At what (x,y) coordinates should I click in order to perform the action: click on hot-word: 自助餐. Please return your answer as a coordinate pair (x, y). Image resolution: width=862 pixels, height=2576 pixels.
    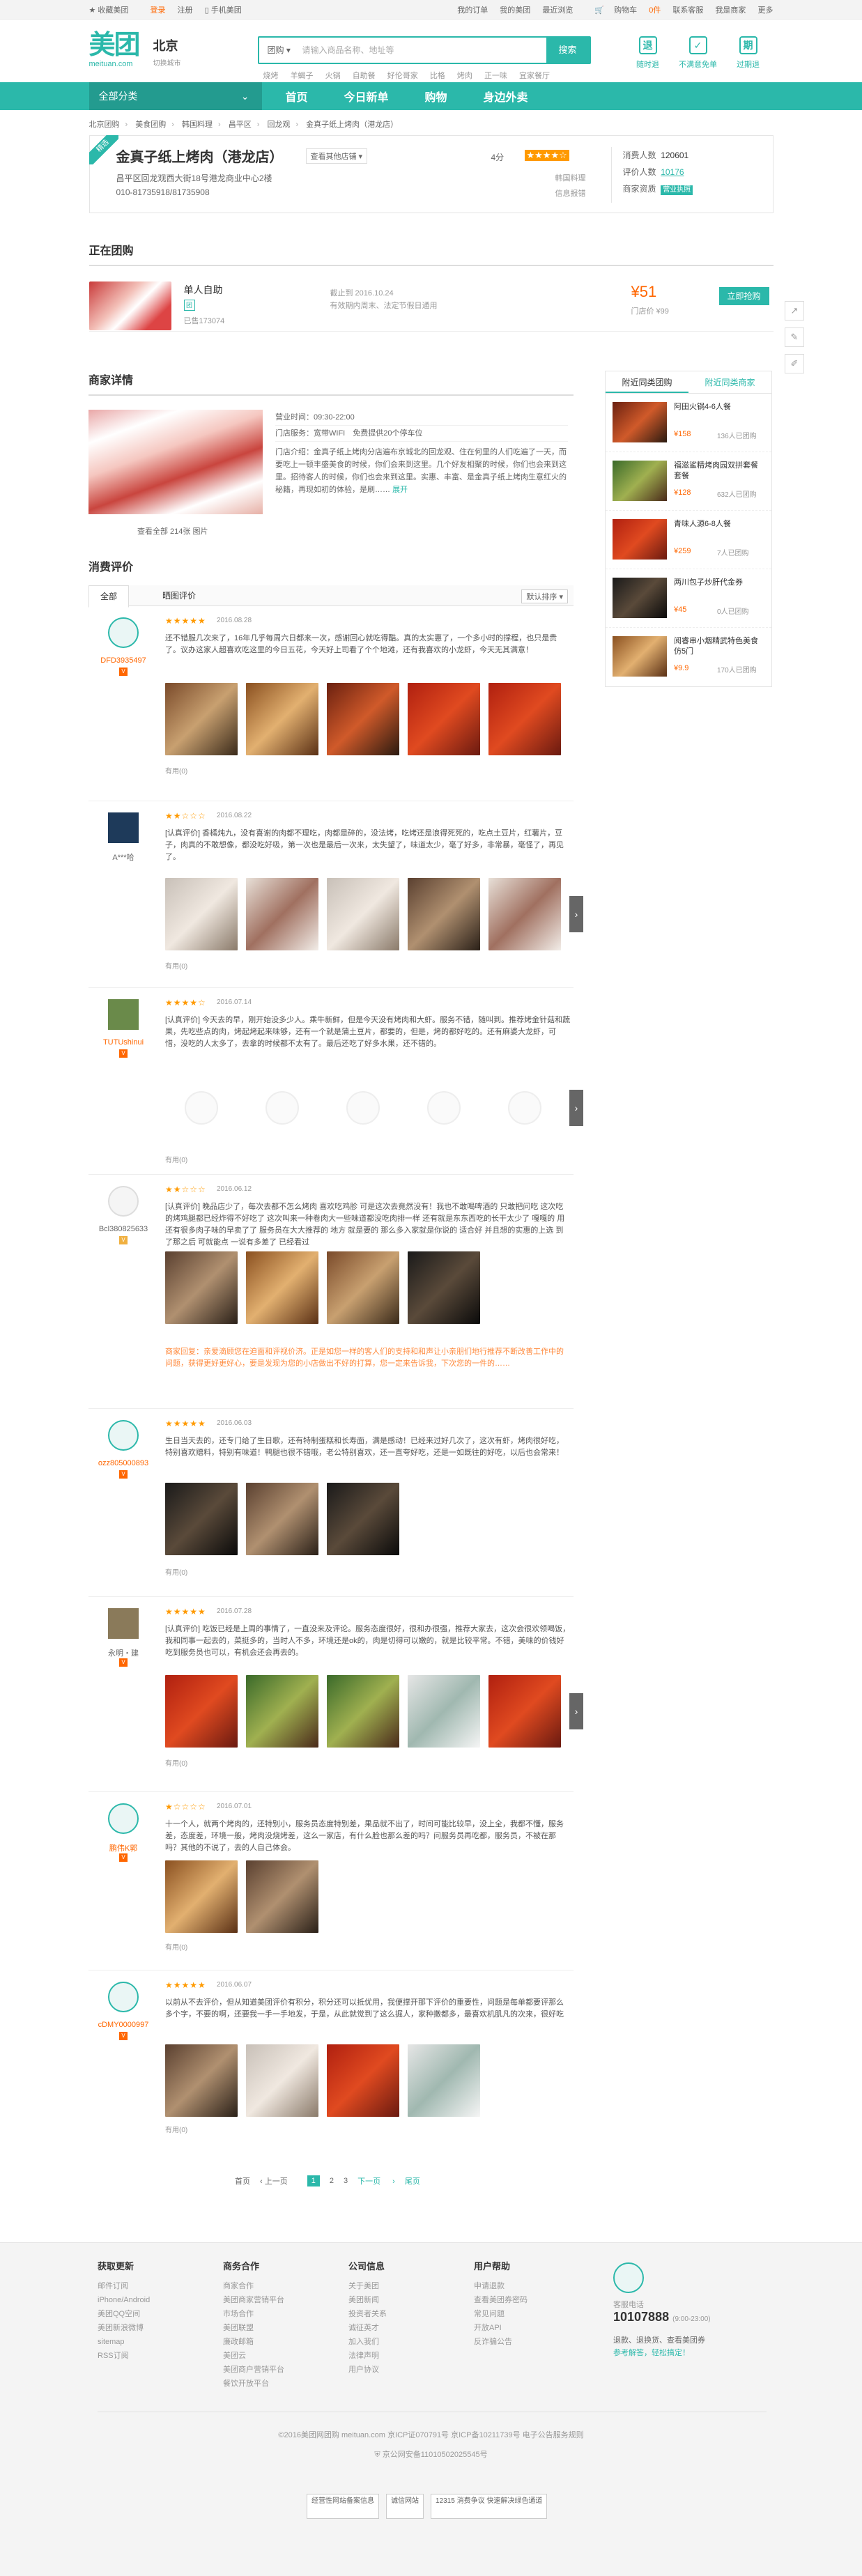
    Looking at the image, I should click on (365, 76).